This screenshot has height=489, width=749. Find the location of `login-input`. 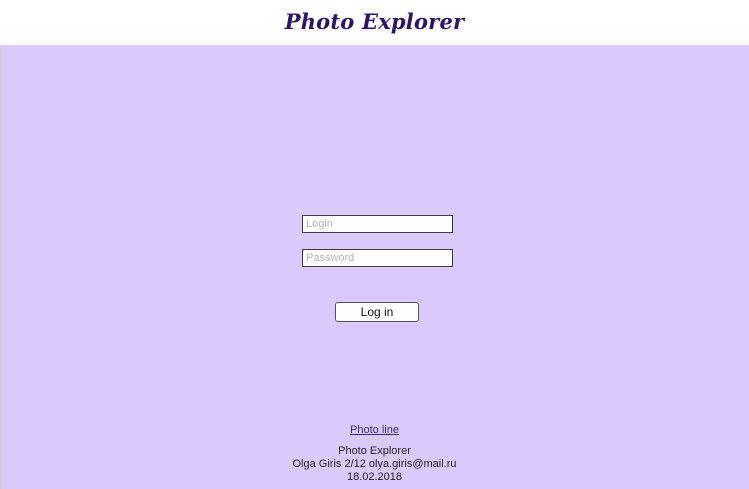

login-input is located at coordinates (377, 224).